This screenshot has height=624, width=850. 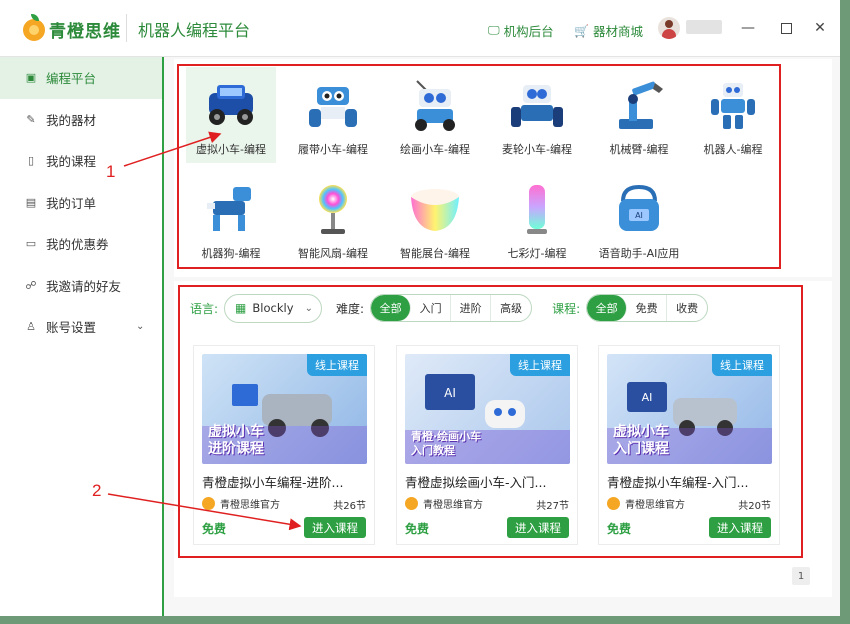 I want to click on sidebar-item-label: 我的器材, so click(x=71, y=120).